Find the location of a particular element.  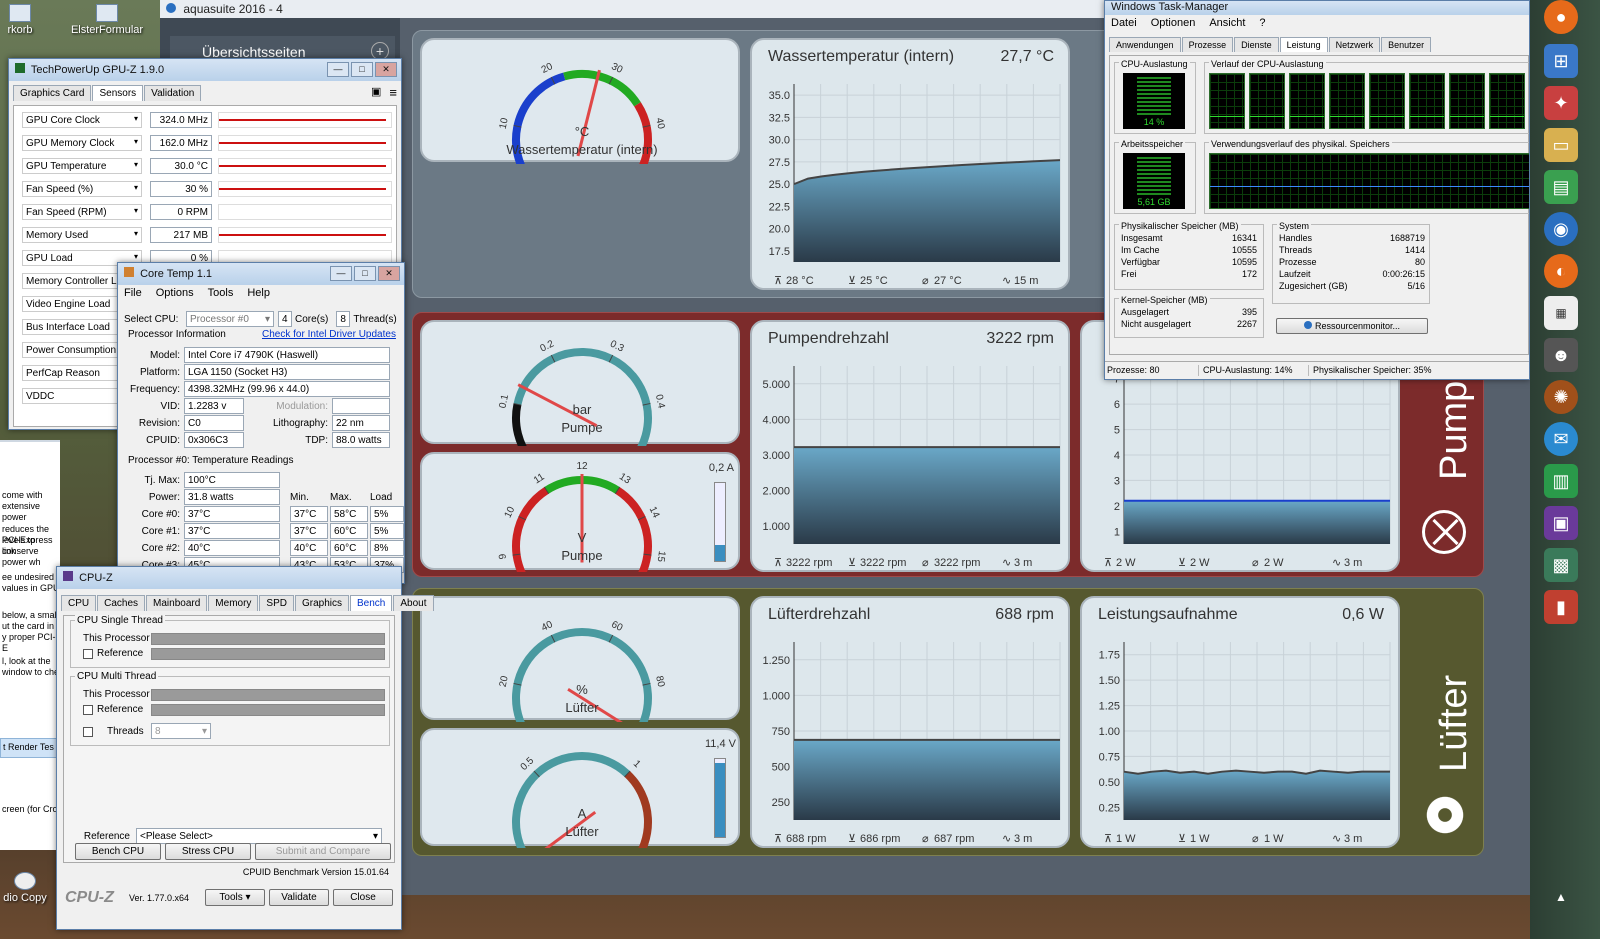

tab-caches: Caches is located at coordinates (121, 603).